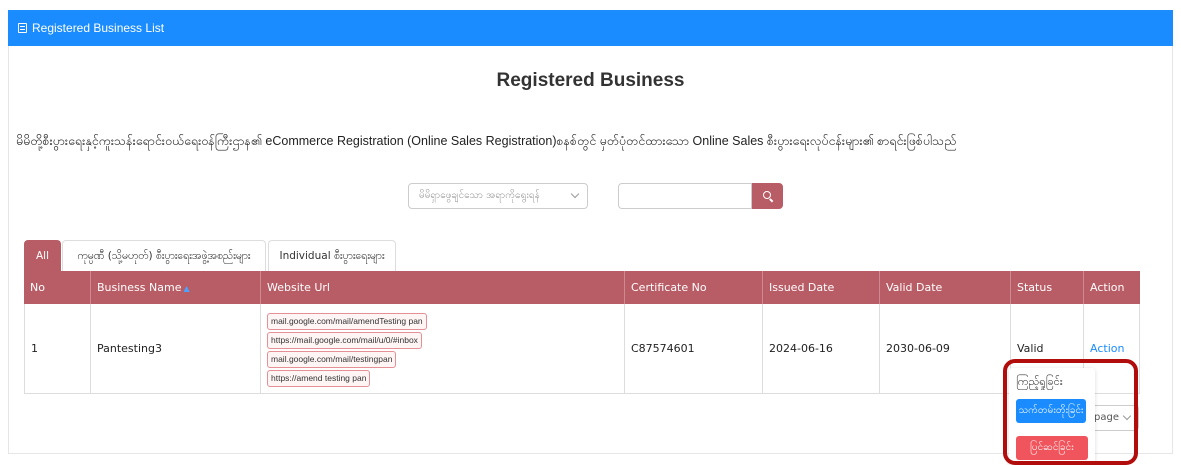 This screenshot has height=465, width=1181. I want to click on cell-certificate-no: C87574601, so click(694, 348).